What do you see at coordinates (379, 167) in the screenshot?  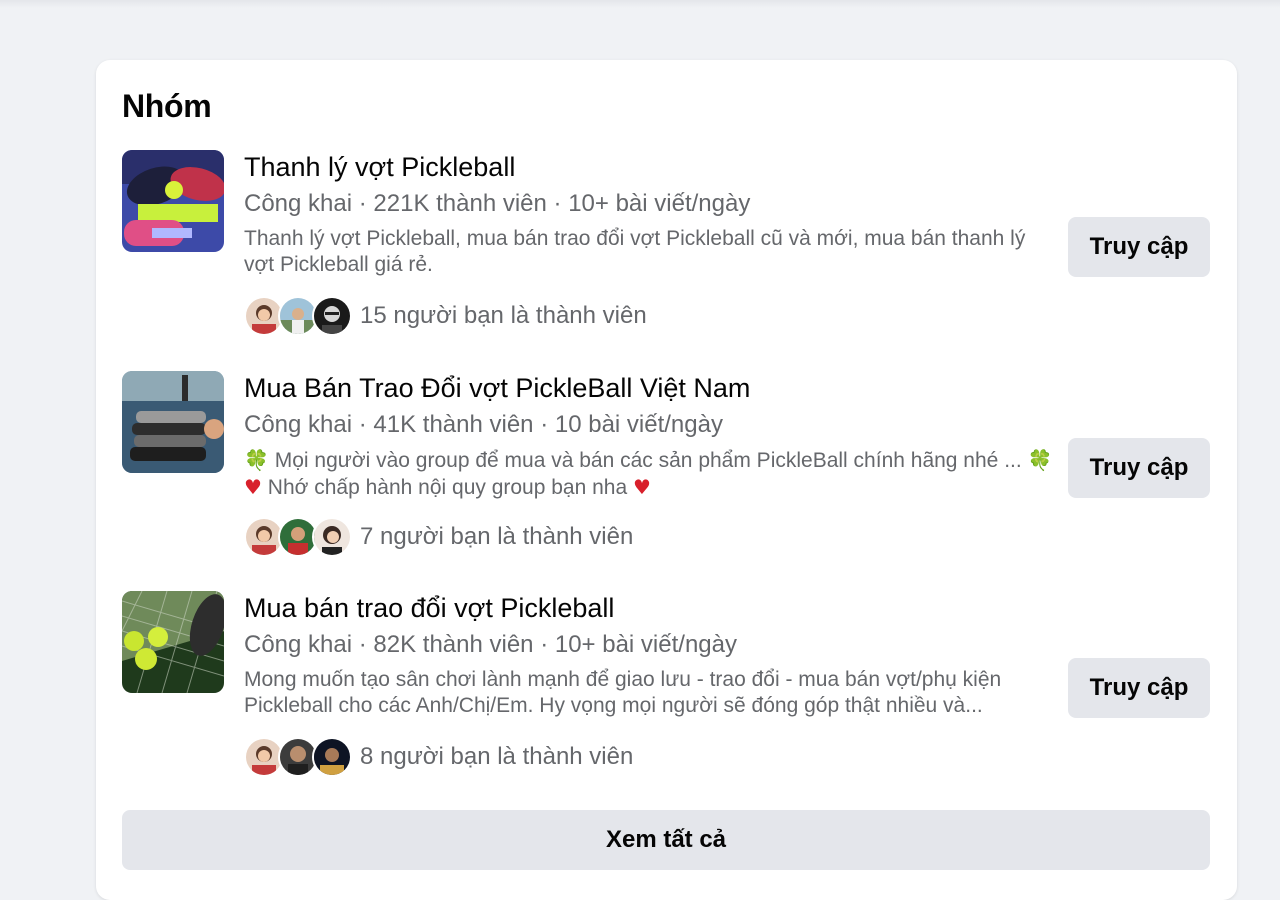 I see `group-name: Thanh lý vợt Pickleball` at bounding box center [379, 167].